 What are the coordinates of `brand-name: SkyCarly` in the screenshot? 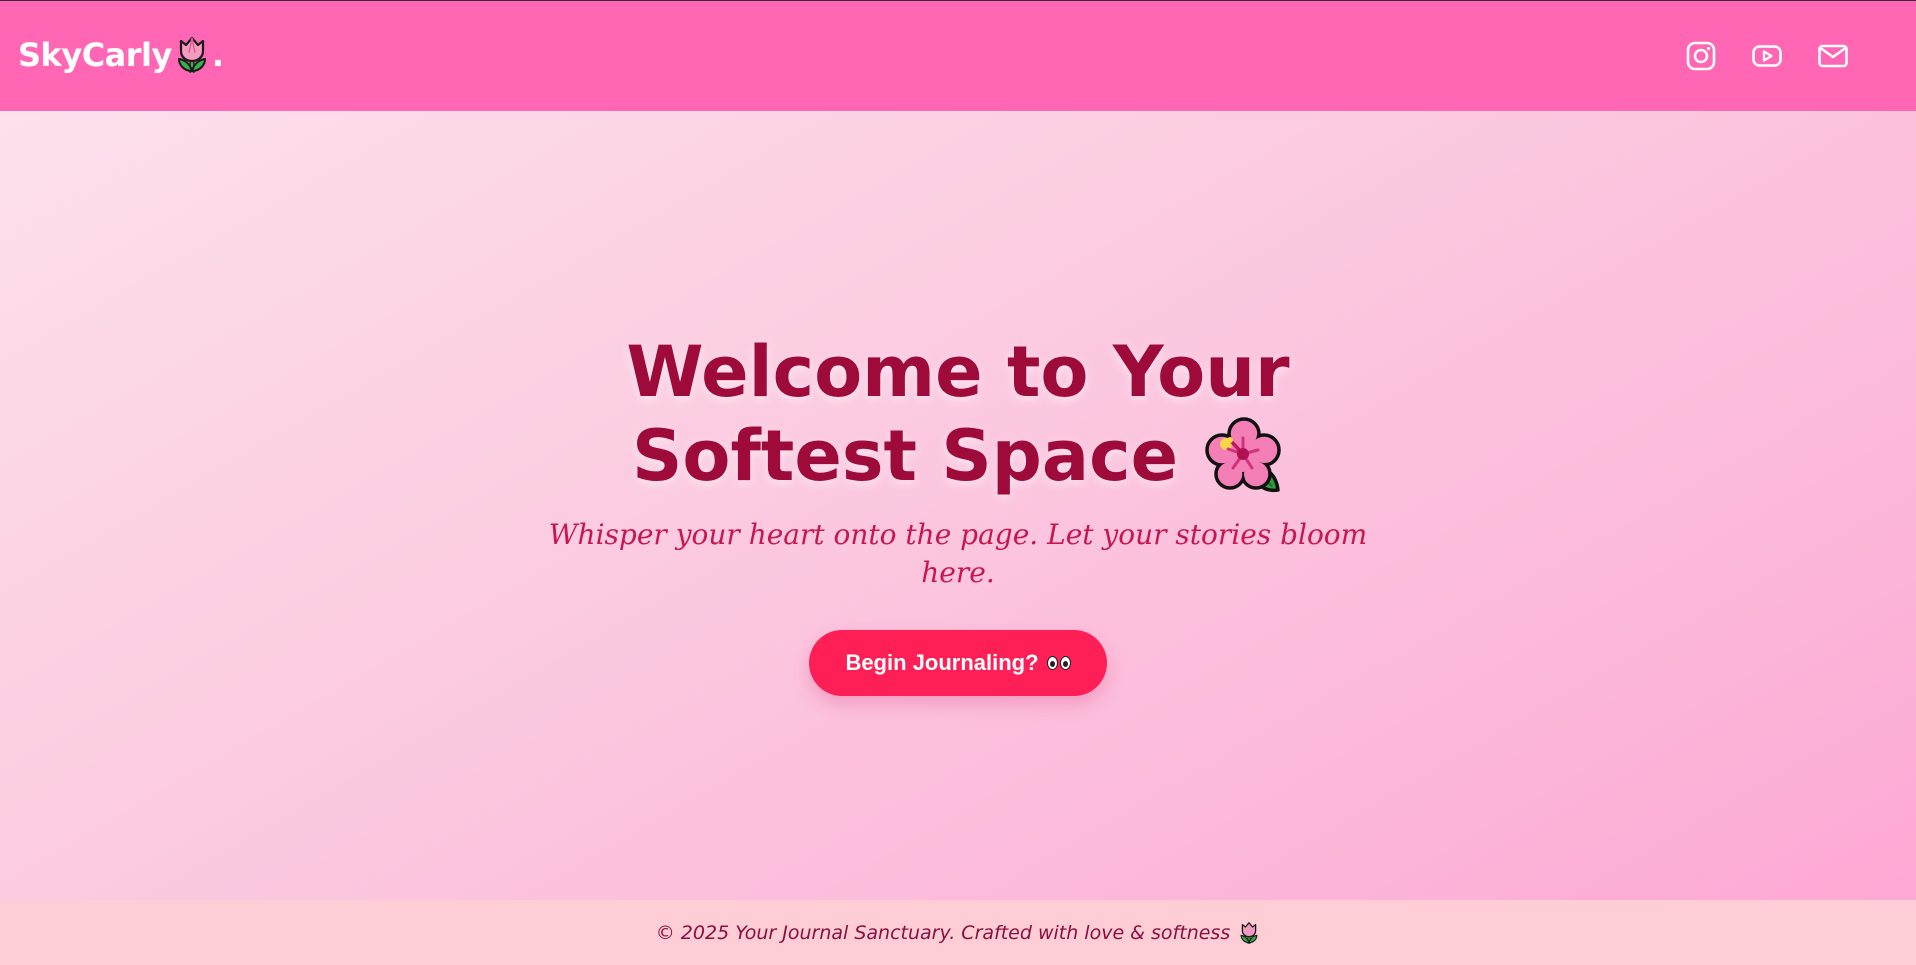 It's located at (95, 55).